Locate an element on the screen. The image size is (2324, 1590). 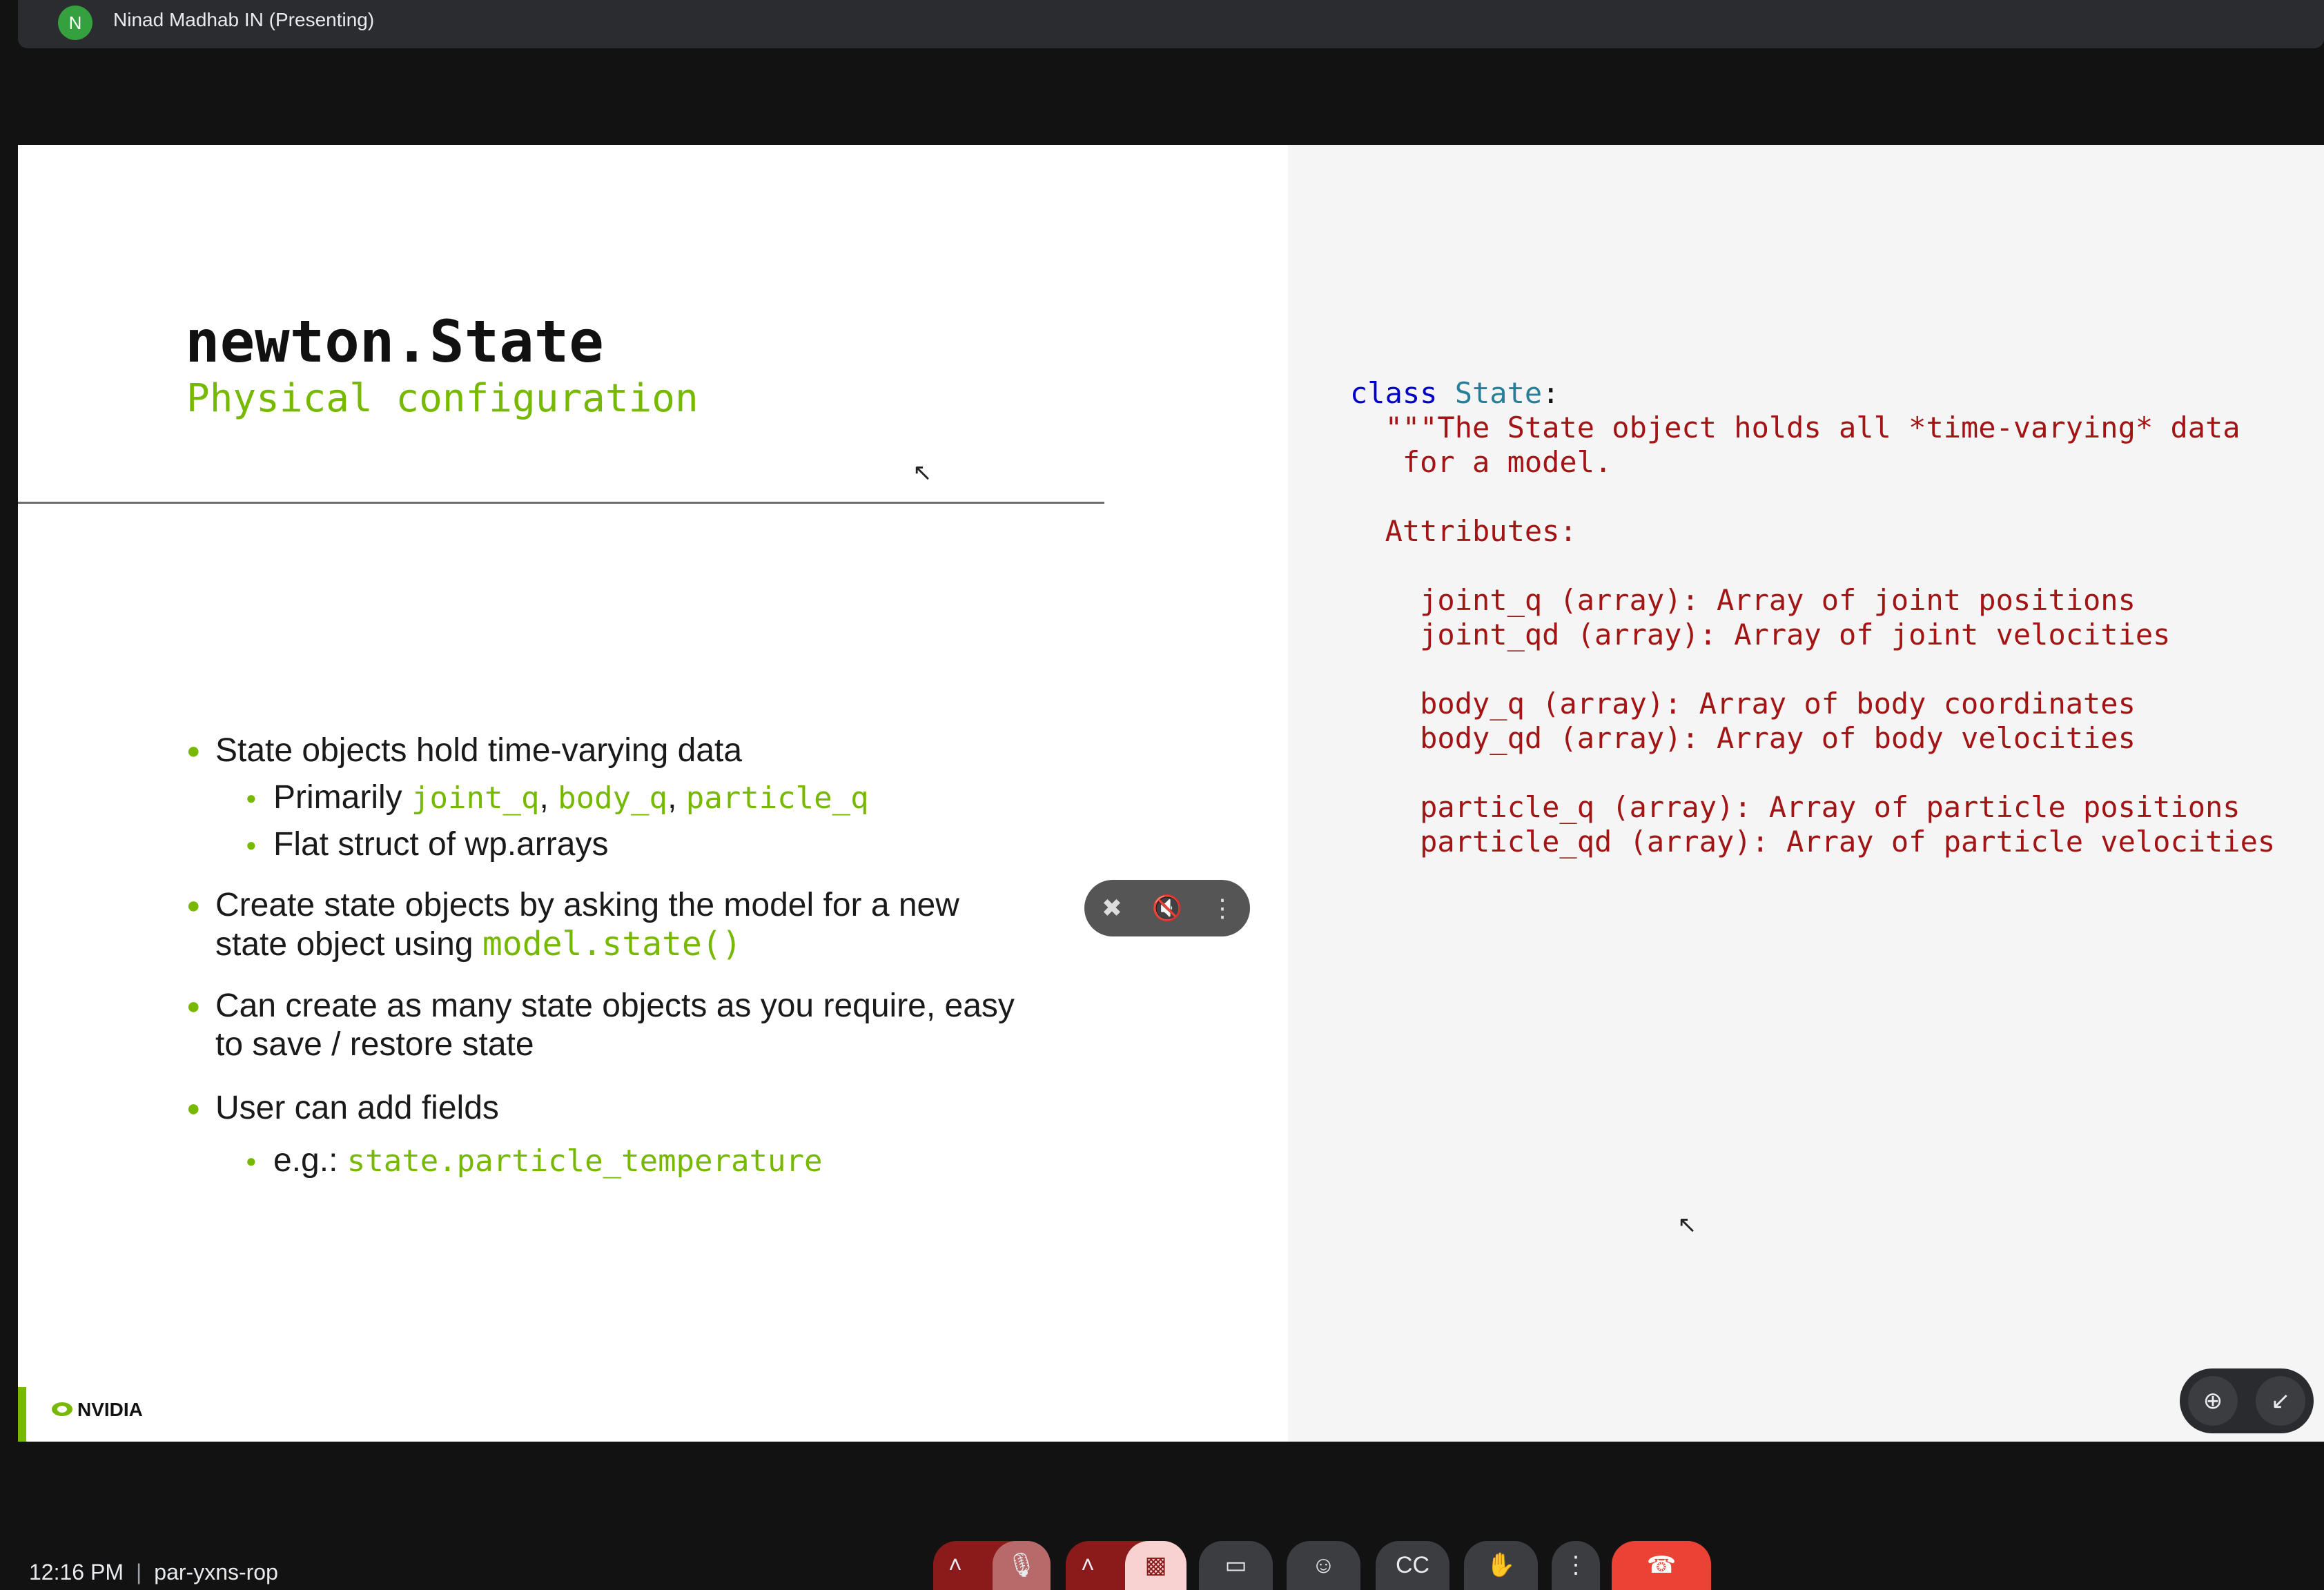
bullet-text: state object using is located at coordinates (349, 944).